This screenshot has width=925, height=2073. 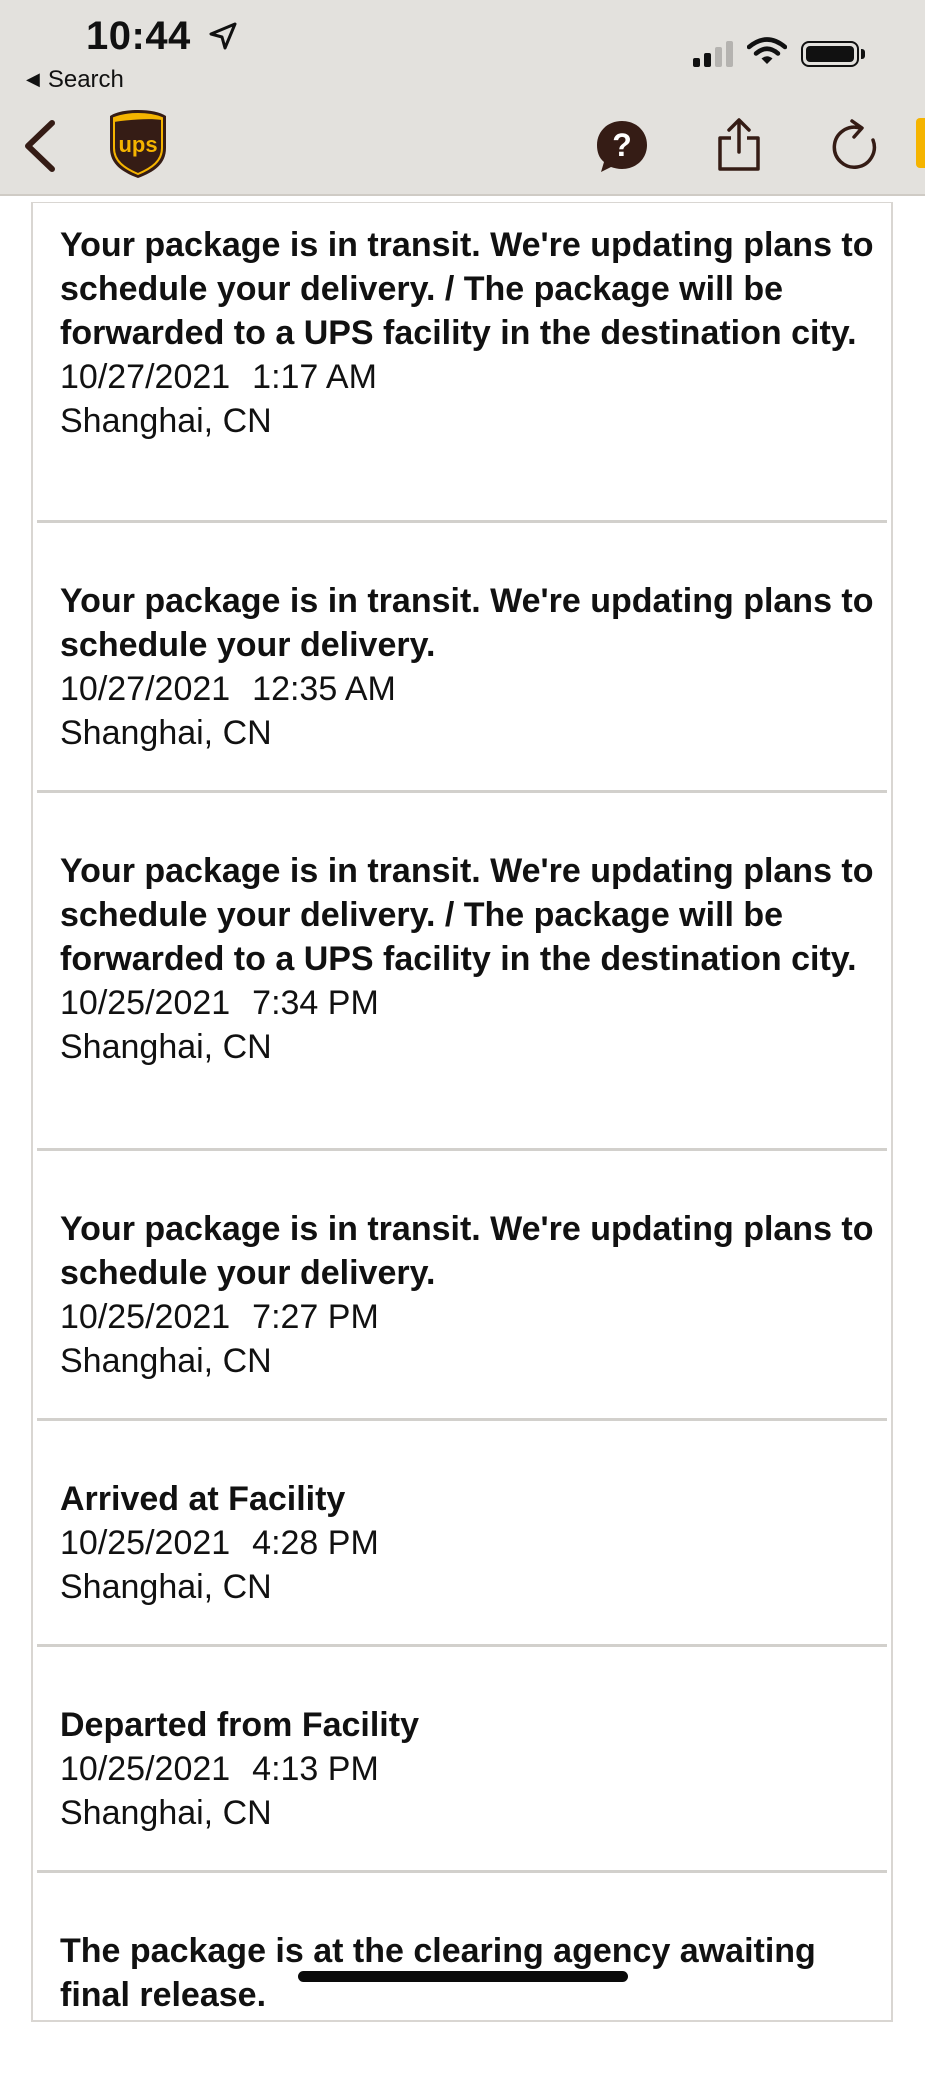 What do you see at coordinates (314, 377) in the screenshot?
I see `event-time: 1:17 AM` at bounding box center [314, 377].